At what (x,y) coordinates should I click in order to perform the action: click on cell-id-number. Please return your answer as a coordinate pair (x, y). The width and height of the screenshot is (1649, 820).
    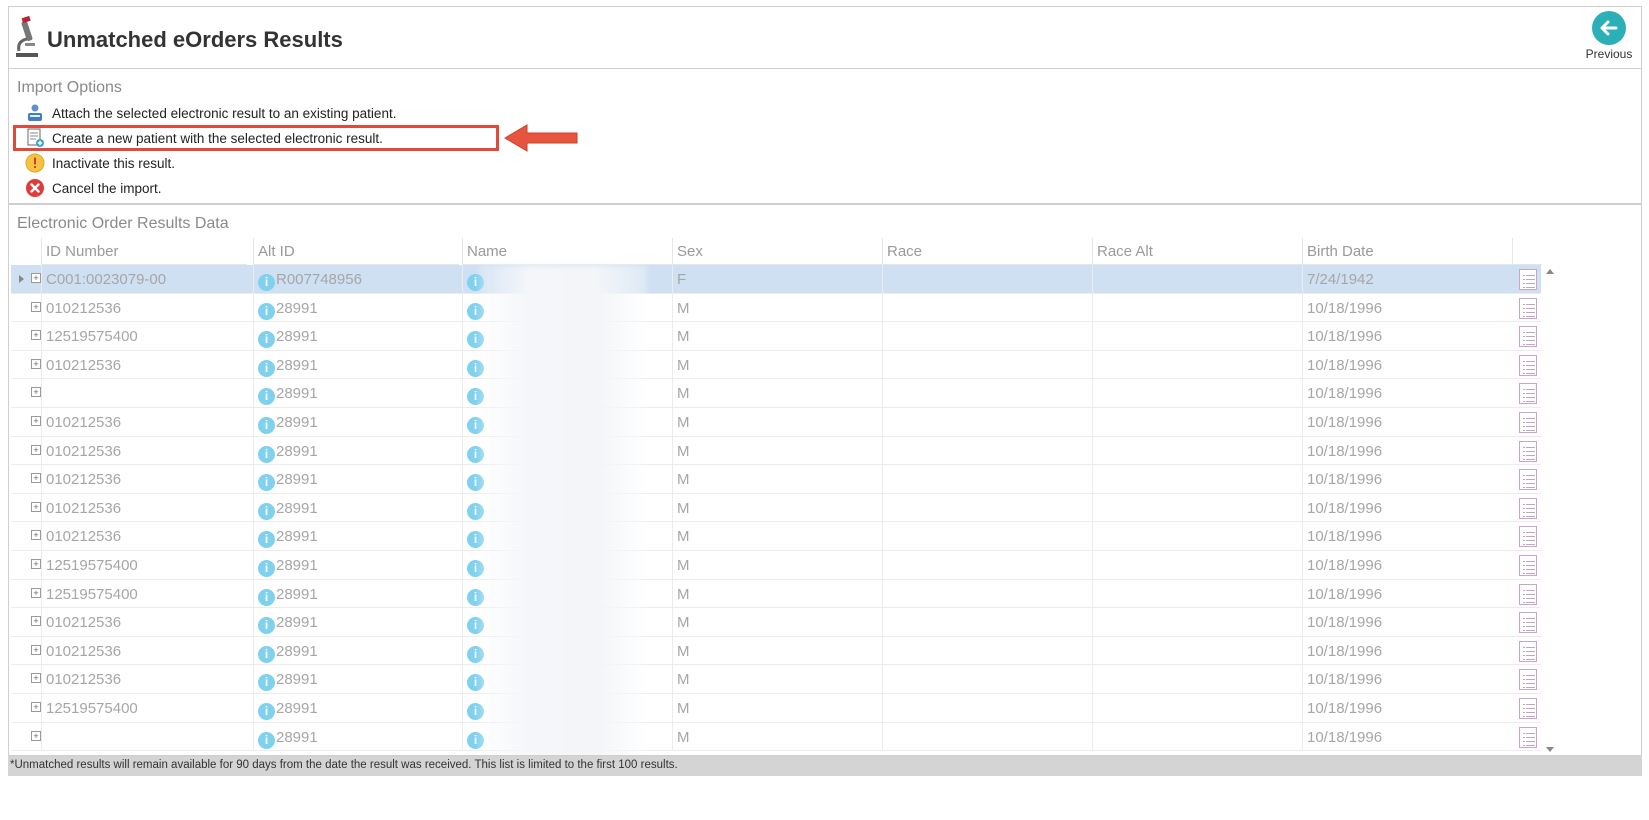
    Looking at the image, I should click on (147, 393).